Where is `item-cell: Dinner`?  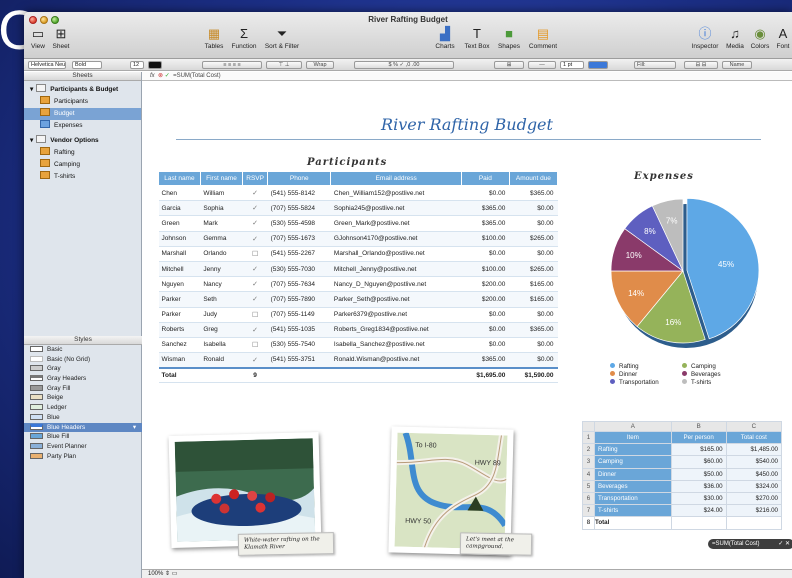 item-cell: Dinner is located at coordinates (633, 474).